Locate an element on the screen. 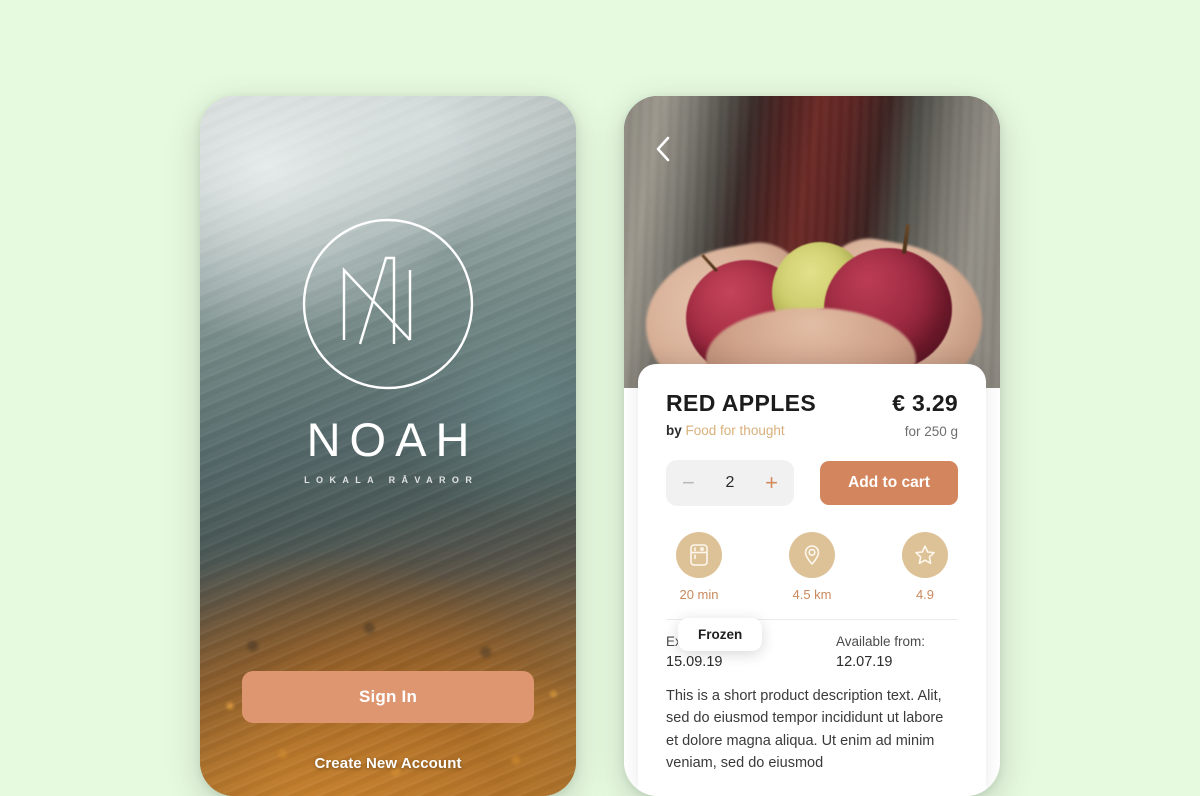 Image resolution: width=1200 pixels, height=796 pixels. price-unit: for 250 g is located at coordinates (931, 431).